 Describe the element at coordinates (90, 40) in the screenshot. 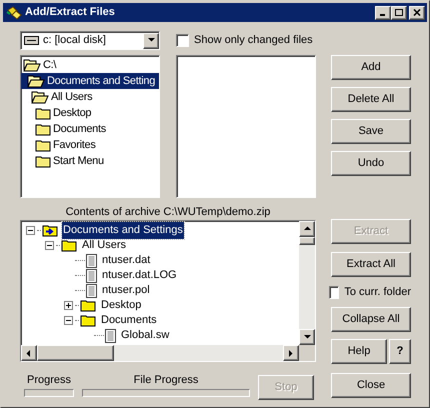

I see `drive-dropdown: c: [local disk]` at that location.